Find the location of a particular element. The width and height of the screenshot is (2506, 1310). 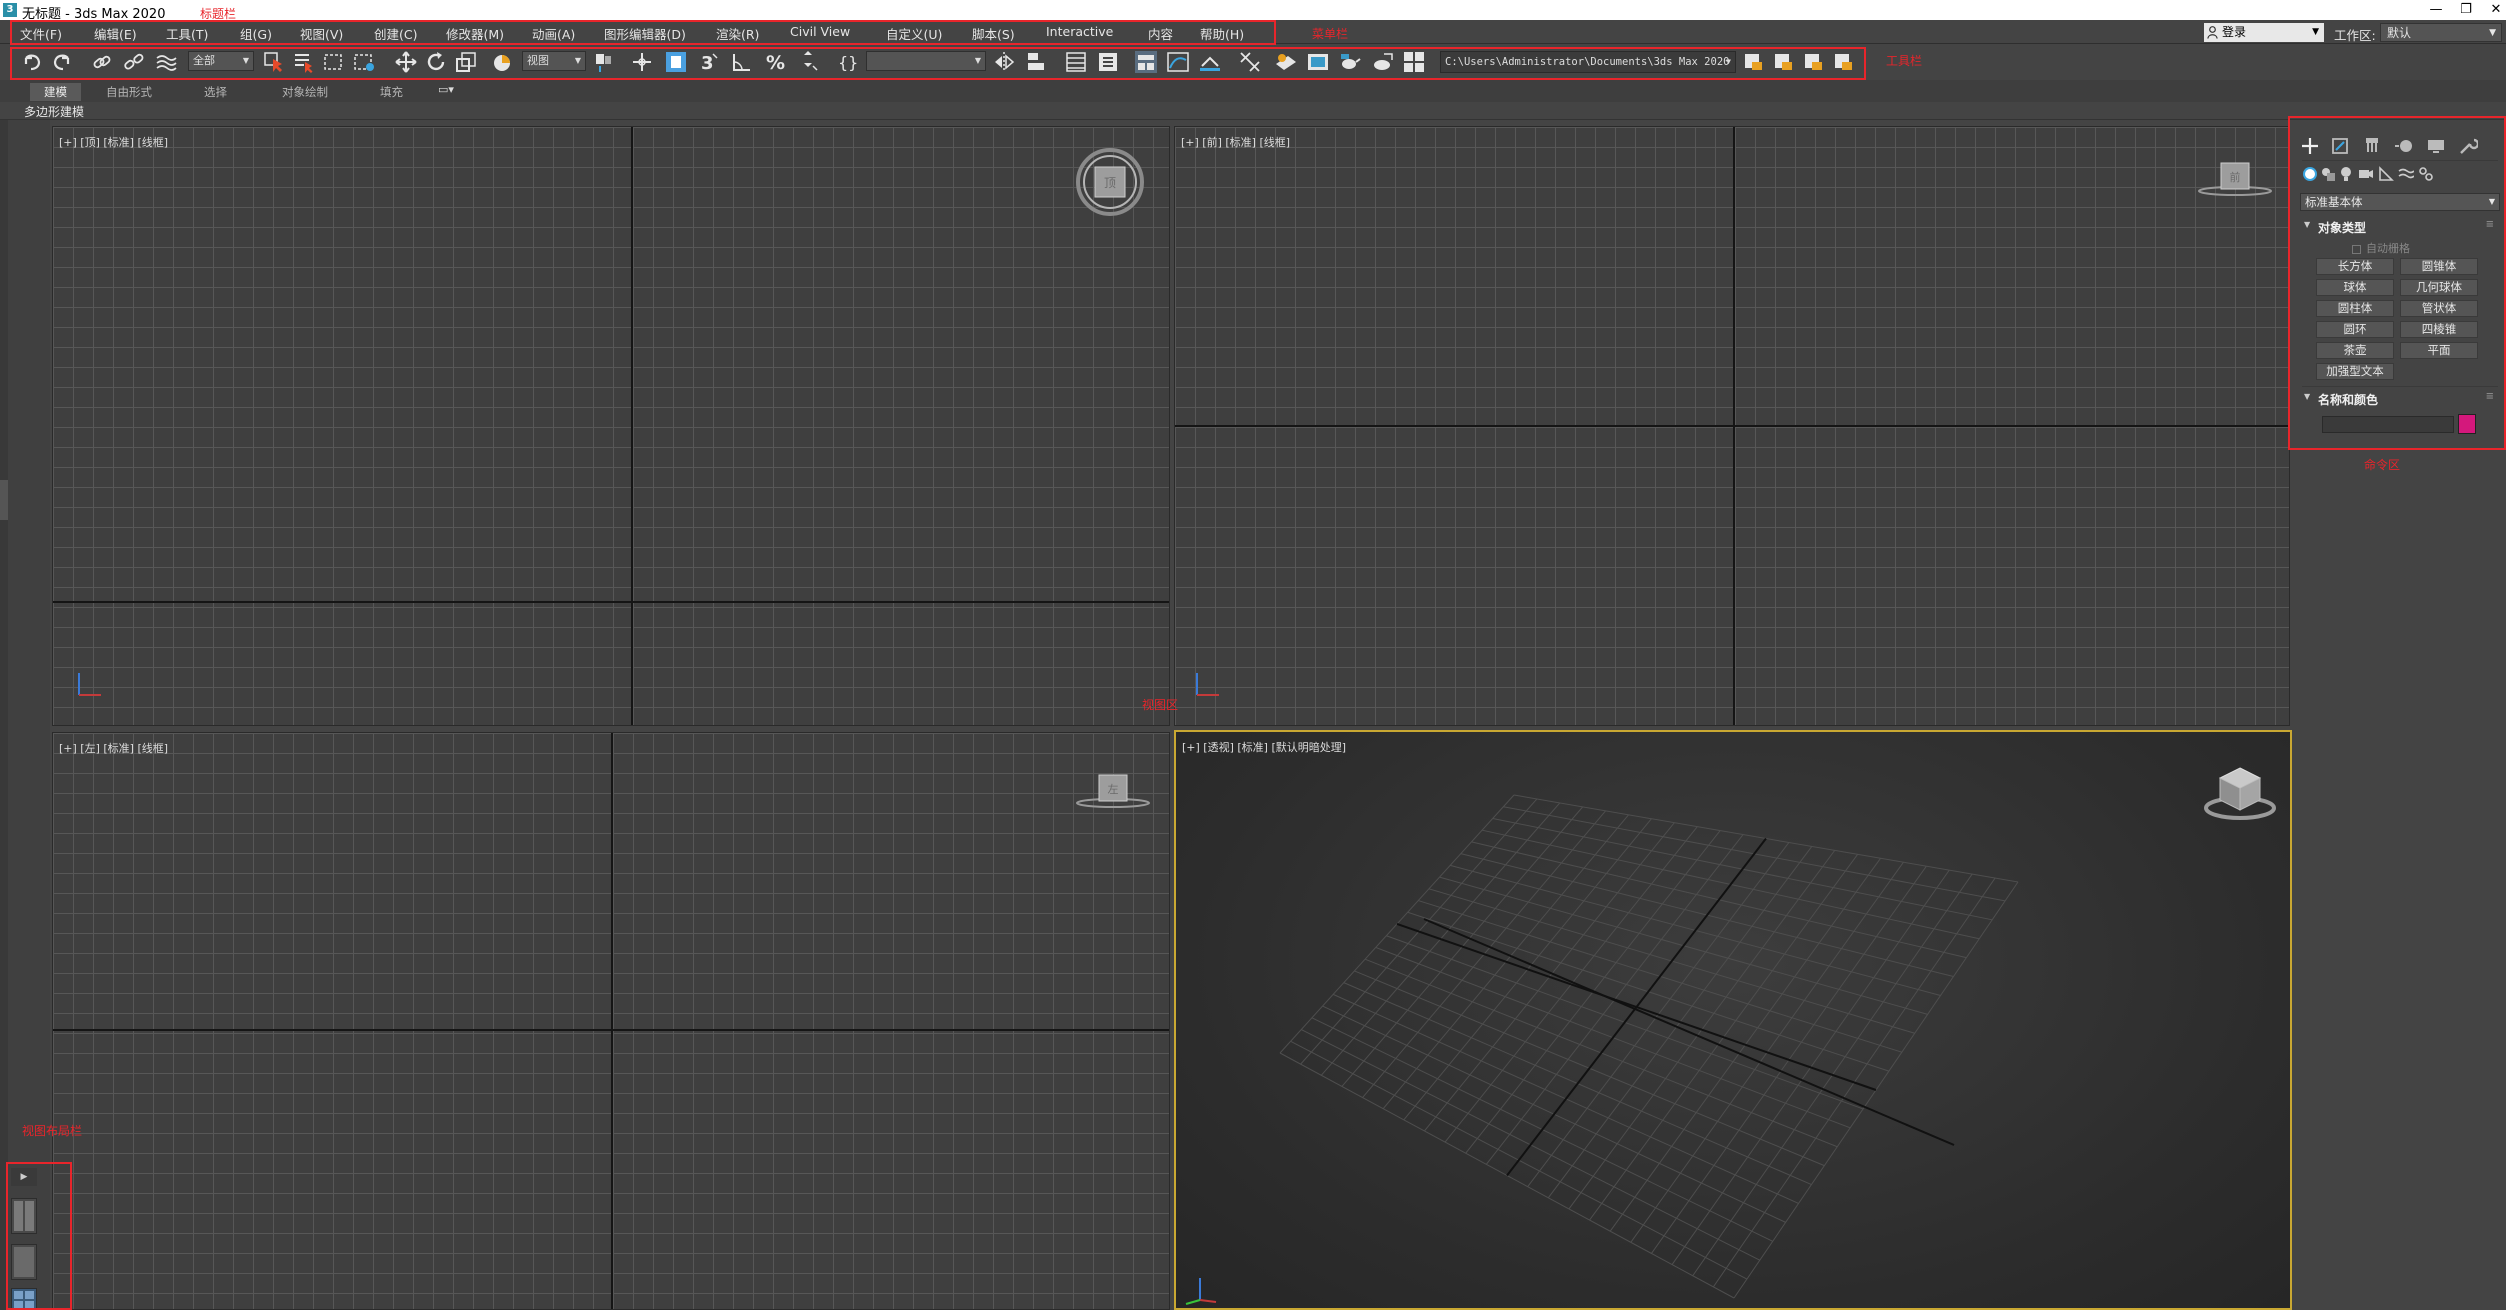

workspace-label: 工作区: is located at coordinates (2355, 35).